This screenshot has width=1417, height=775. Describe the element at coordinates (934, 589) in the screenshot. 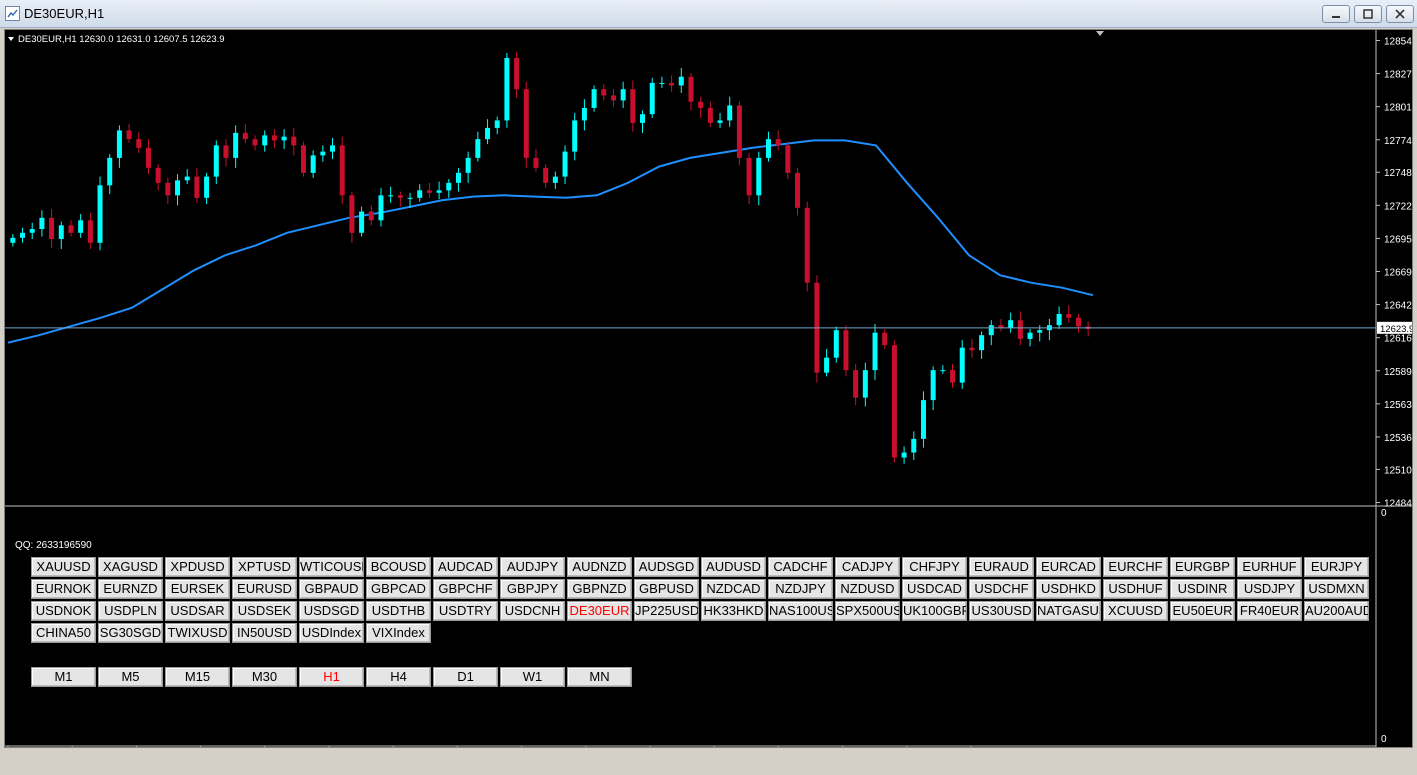

I see `symbol-button-usdcad: USDCAD` at that location.